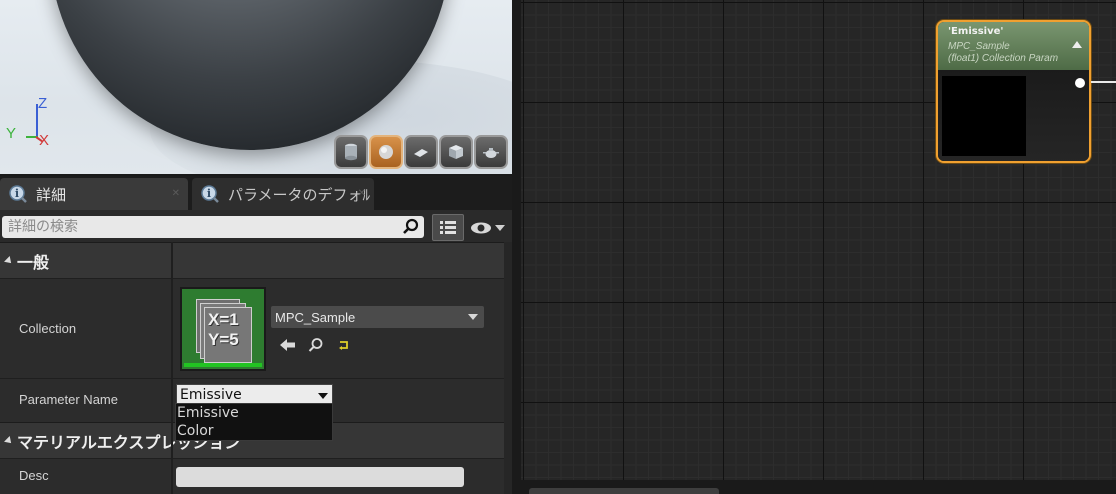 Image resolution: width=1116 pixels, height=494 pixels. I want to click on collection-asset-combo: MPC_Sample, so click(377, 317).